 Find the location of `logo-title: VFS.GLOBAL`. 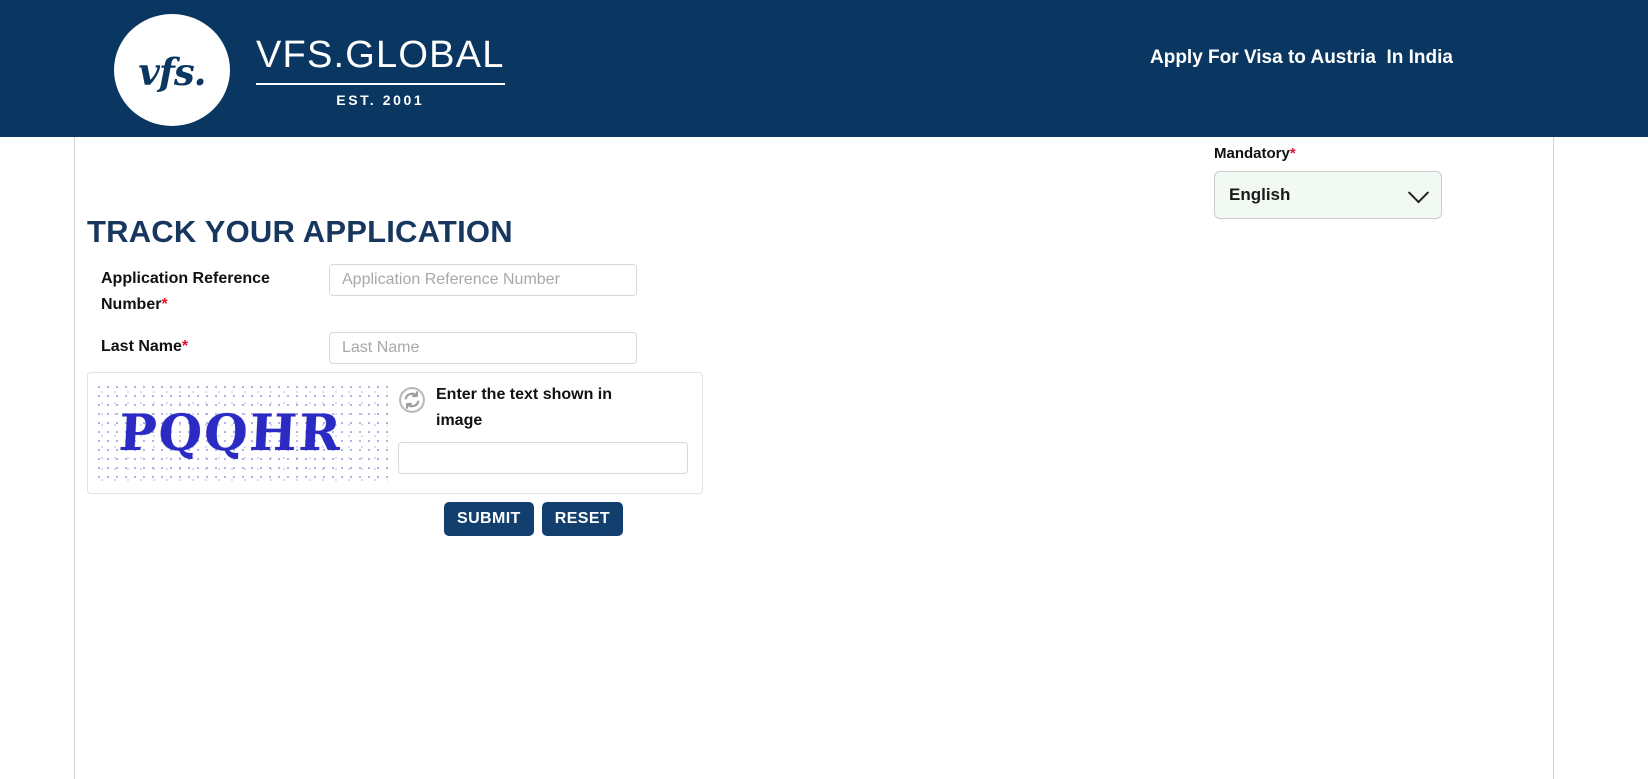

logo-title: VFS.GLOBAL is located at coordinates (380, 55).